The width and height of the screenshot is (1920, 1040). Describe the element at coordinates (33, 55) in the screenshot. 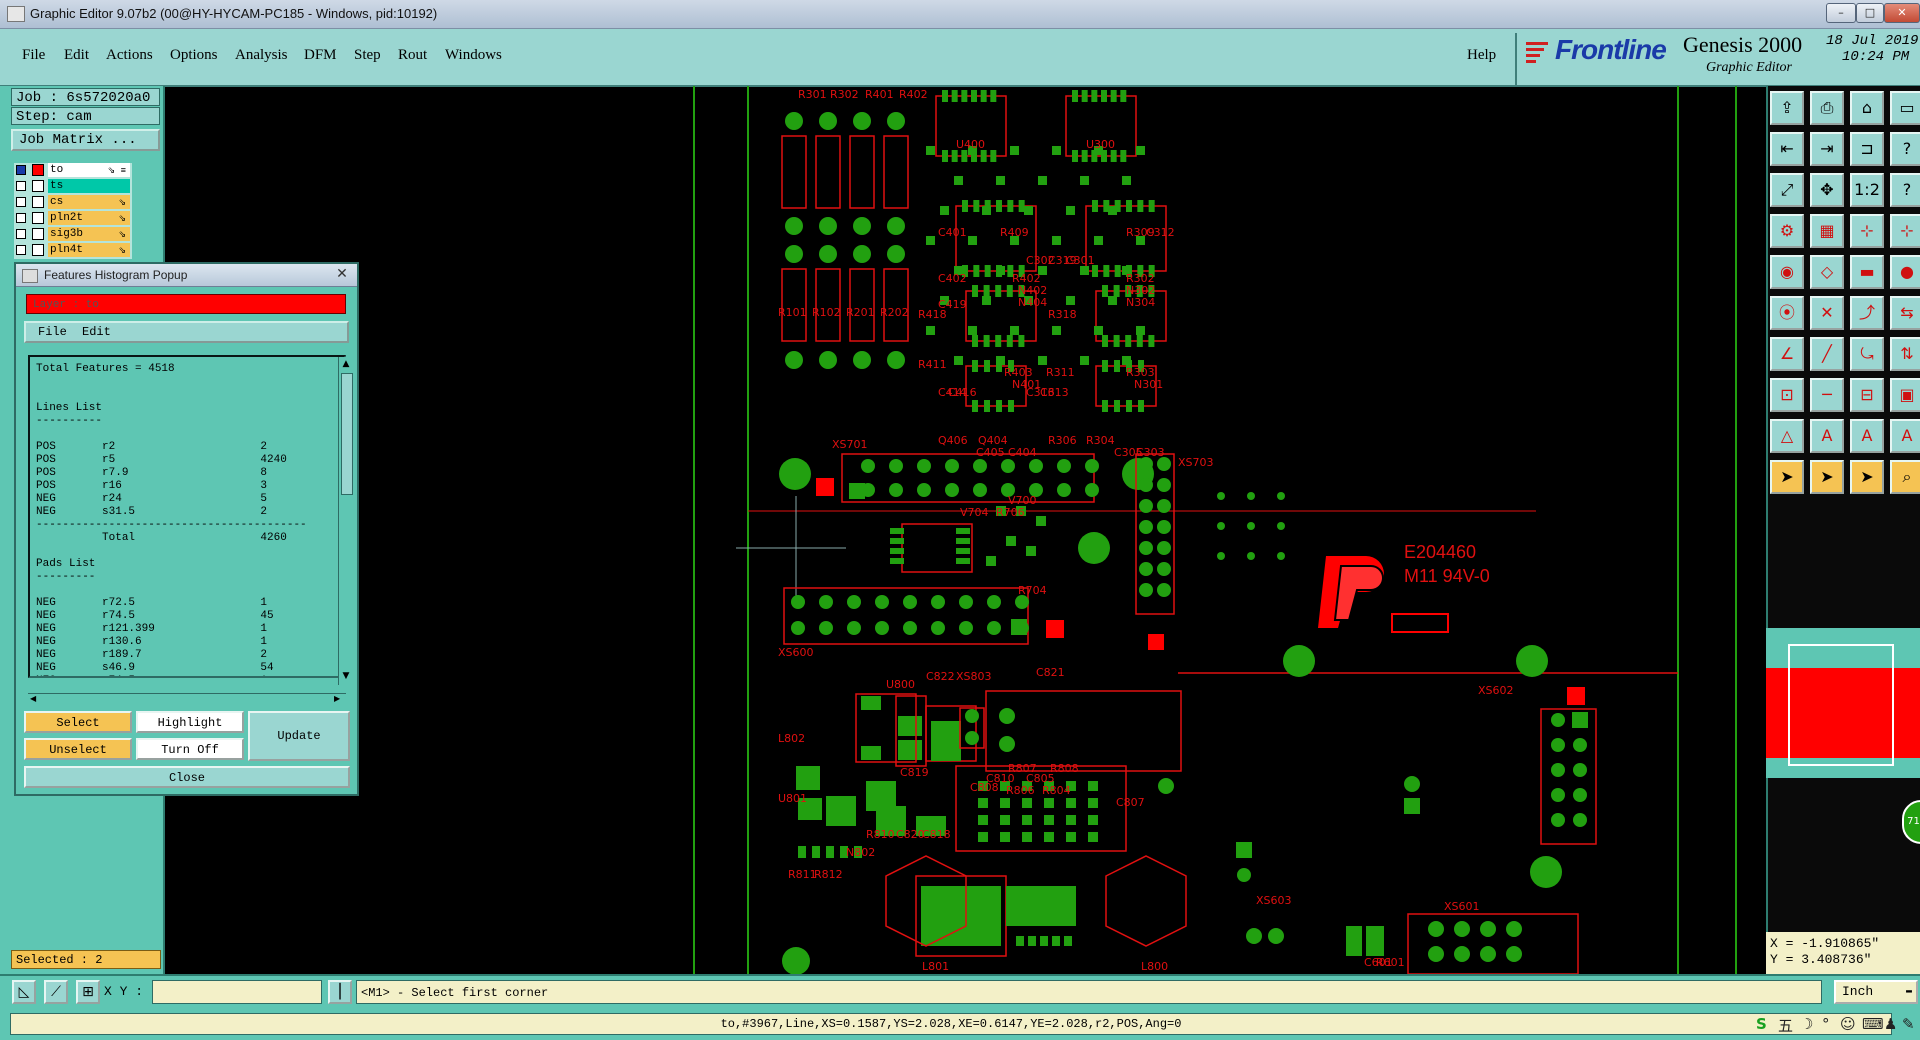

I see `menu-file: File` at that location.